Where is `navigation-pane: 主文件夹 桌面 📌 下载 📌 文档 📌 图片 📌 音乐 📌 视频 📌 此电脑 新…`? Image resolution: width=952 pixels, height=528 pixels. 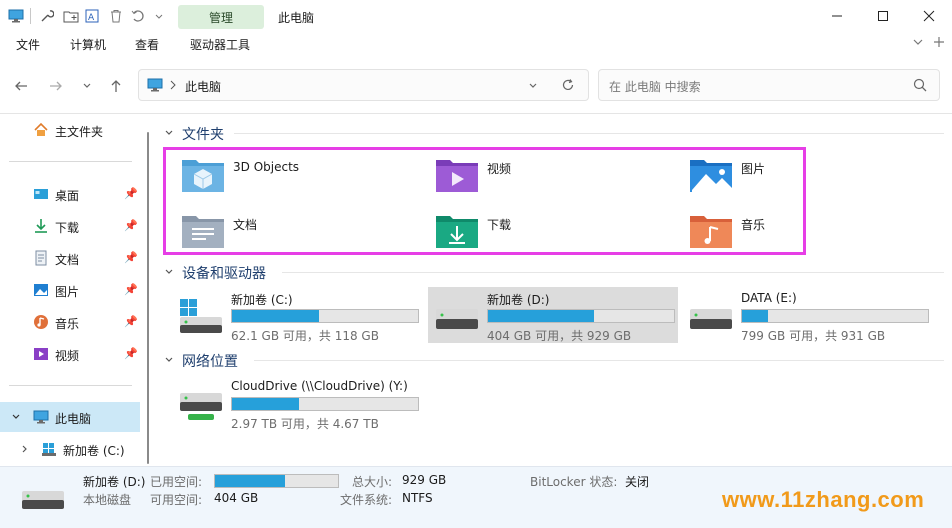
navigation-pane: 主文件夹 桌面 📌 下载 📌 文档 📌 图片 📌 音乐 📌 视频 📌 此电脑 新… is located at coordinates (78, 290).